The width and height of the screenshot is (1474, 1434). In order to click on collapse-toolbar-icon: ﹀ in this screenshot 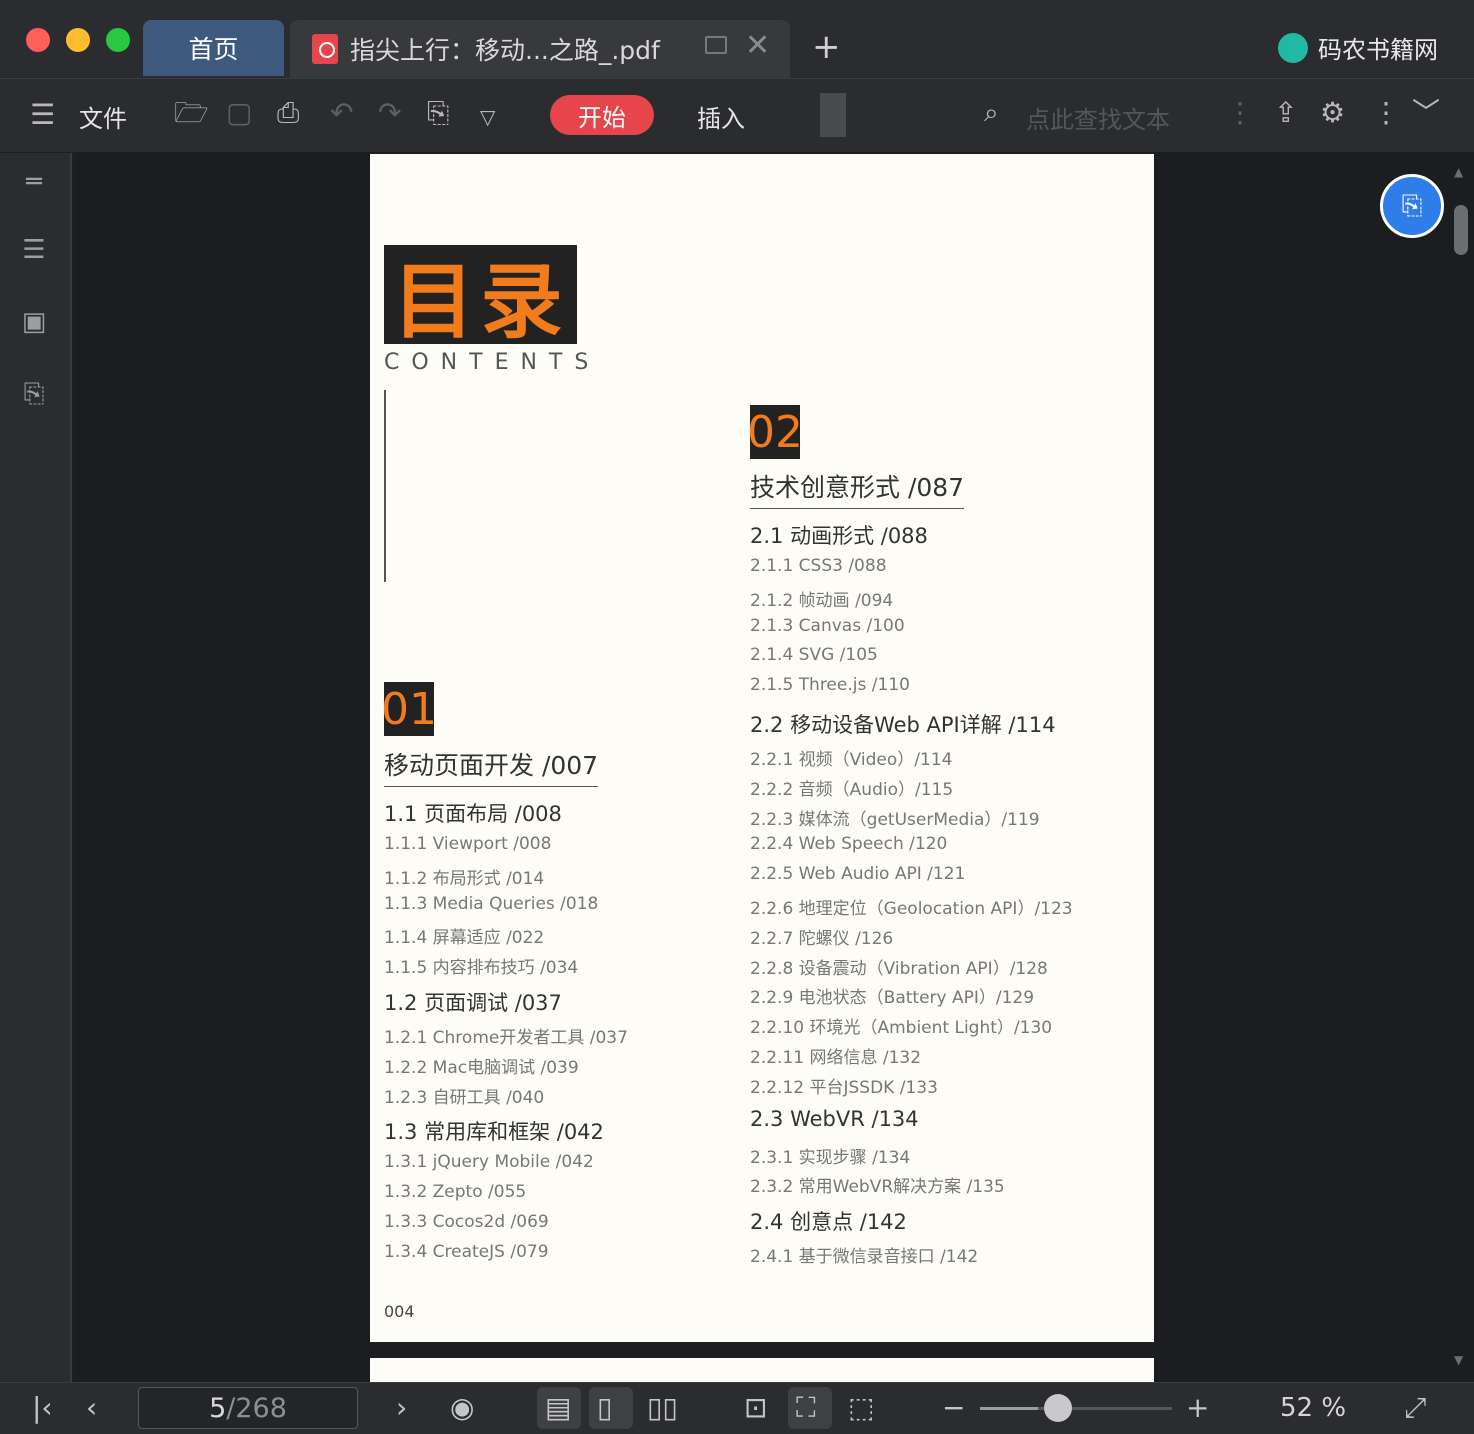, I will do `click(1426, 113)`.